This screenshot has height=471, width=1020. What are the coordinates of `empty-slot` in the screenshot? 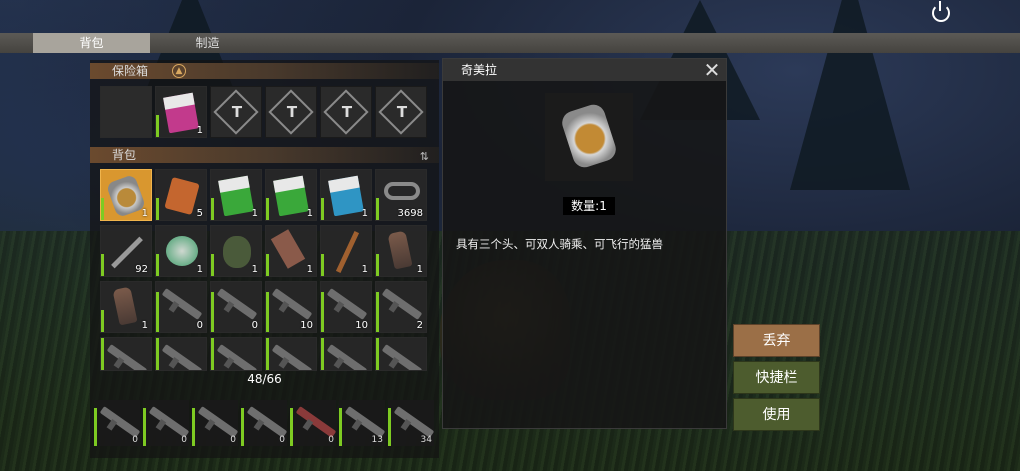 It's located at (126, 112).